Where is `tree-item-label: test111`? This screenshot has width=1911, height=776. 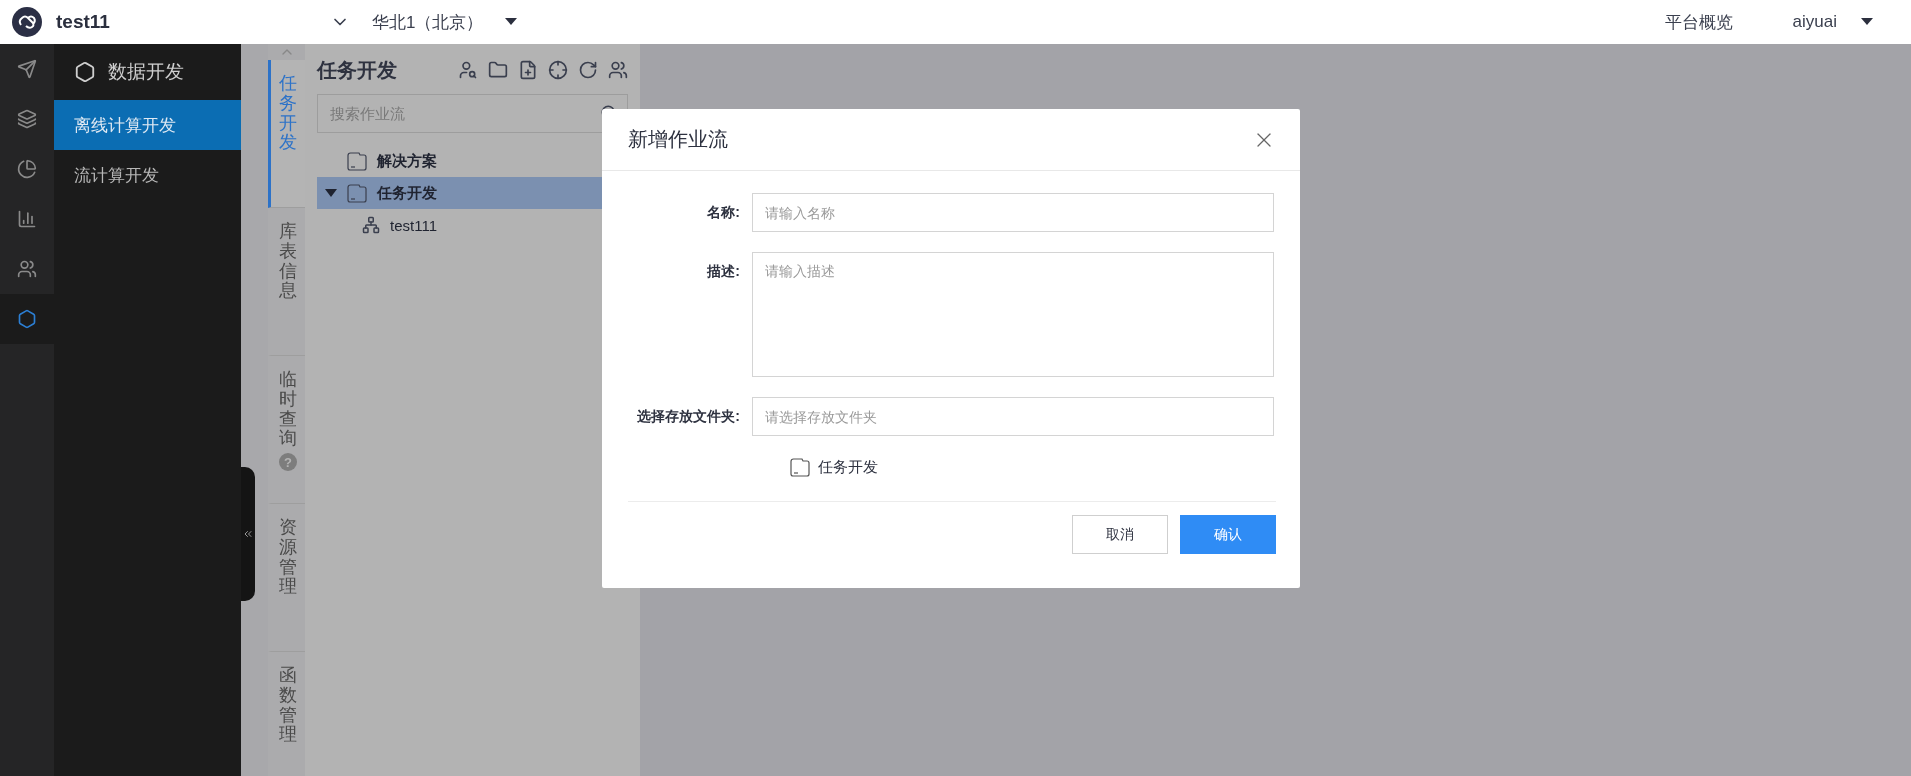 tree-item-label: test111 is located at coordinates (413, 225).